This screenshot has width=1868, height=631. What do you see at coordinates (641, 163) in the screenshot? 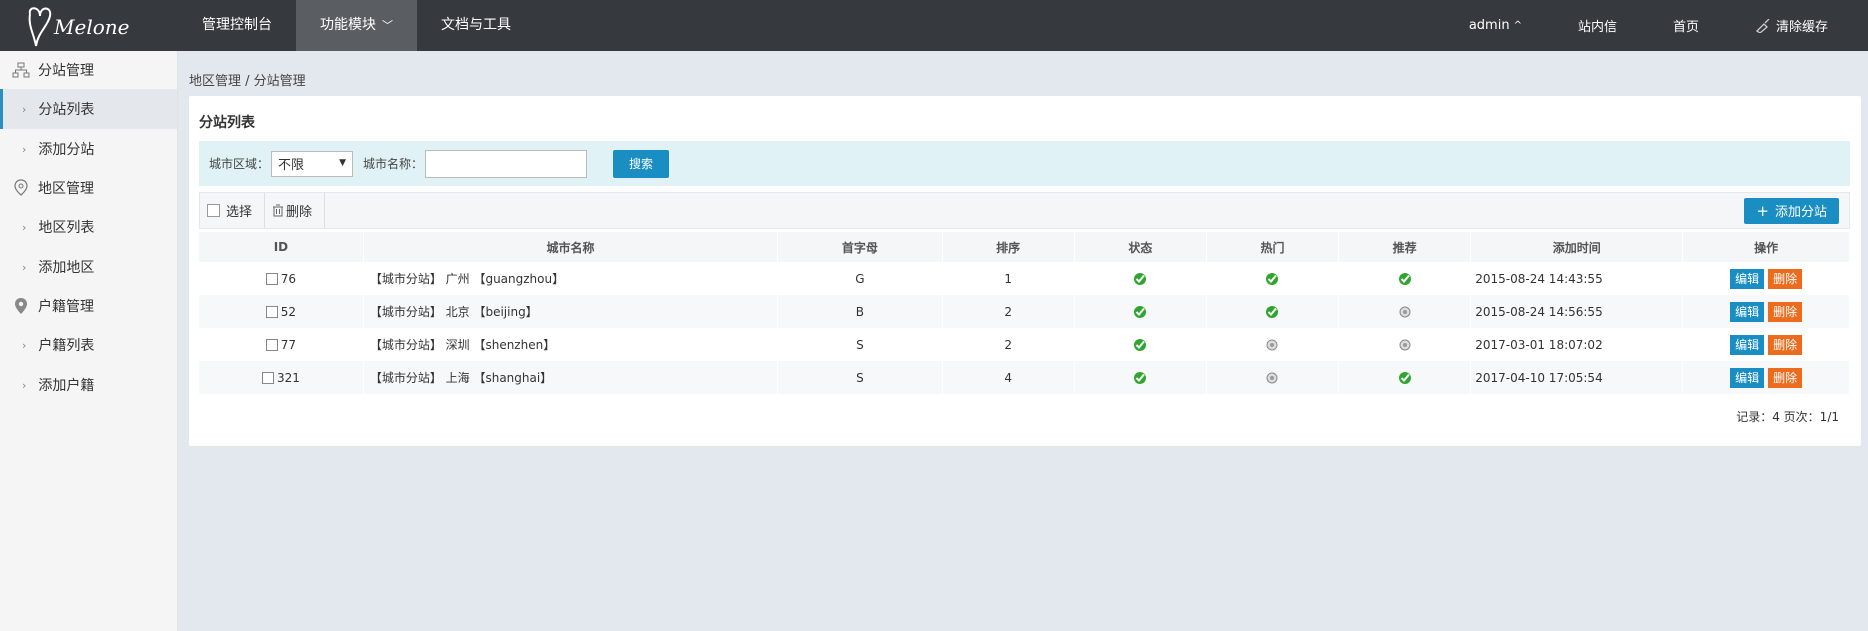
I see `search-button: 搜索` at bounding box center [641, 163].